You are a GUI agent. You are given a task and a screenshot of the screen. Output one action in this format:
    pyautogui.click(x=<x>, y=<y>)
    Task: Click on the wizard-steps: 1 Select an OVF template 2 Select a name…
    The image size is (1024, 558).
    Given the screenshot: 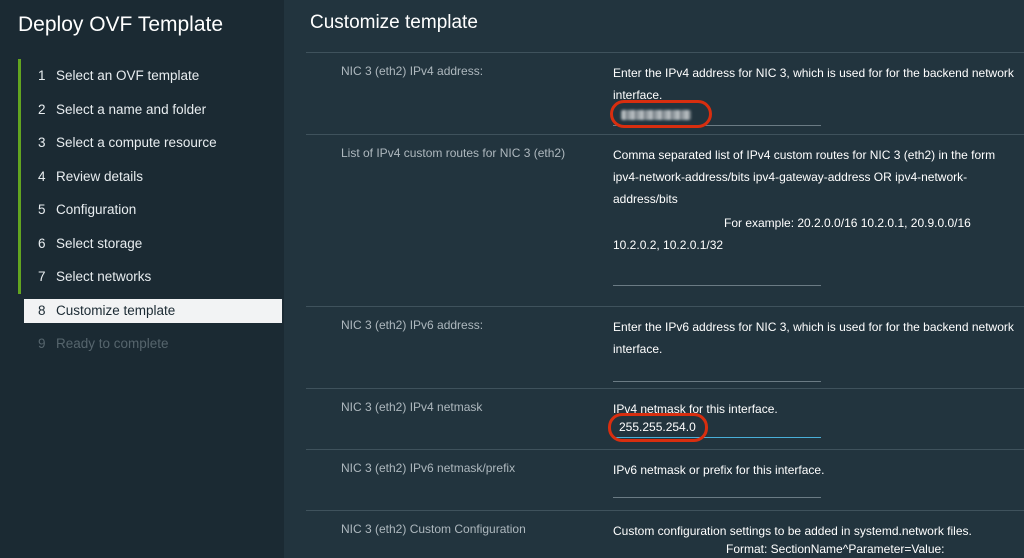 What is the action you would take?
    pyautogui.click(x=151, y=209)
    